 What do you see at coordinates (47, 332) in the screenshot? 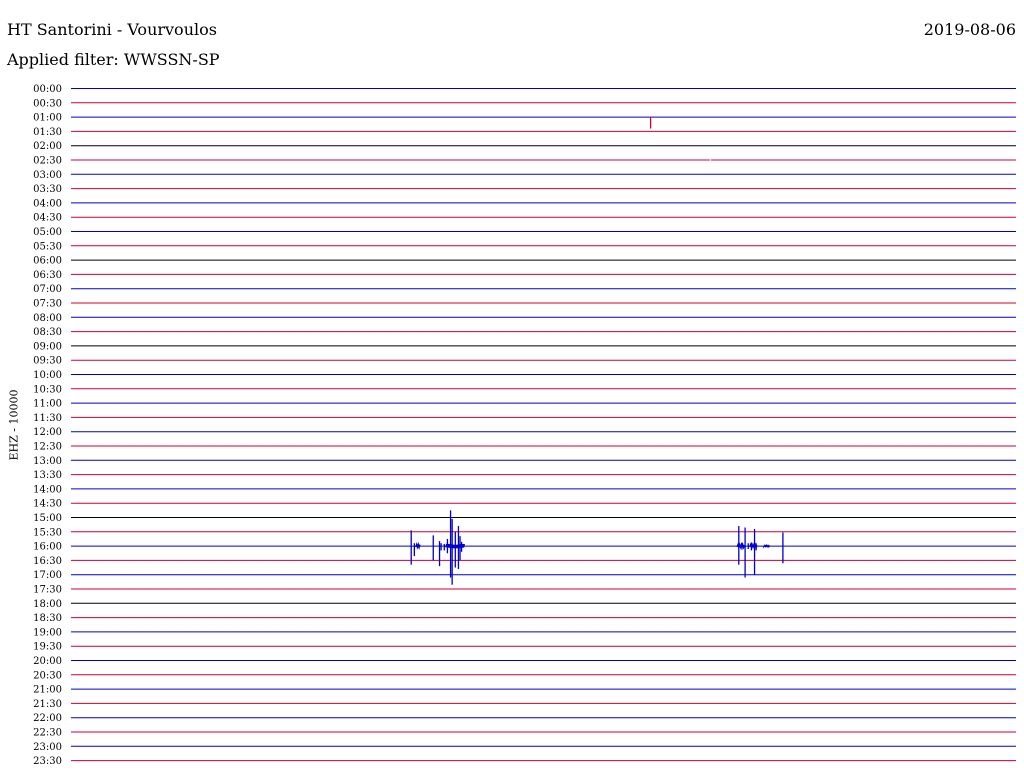
I see `hour-label: 08:30` at bounding box center [47, 332].